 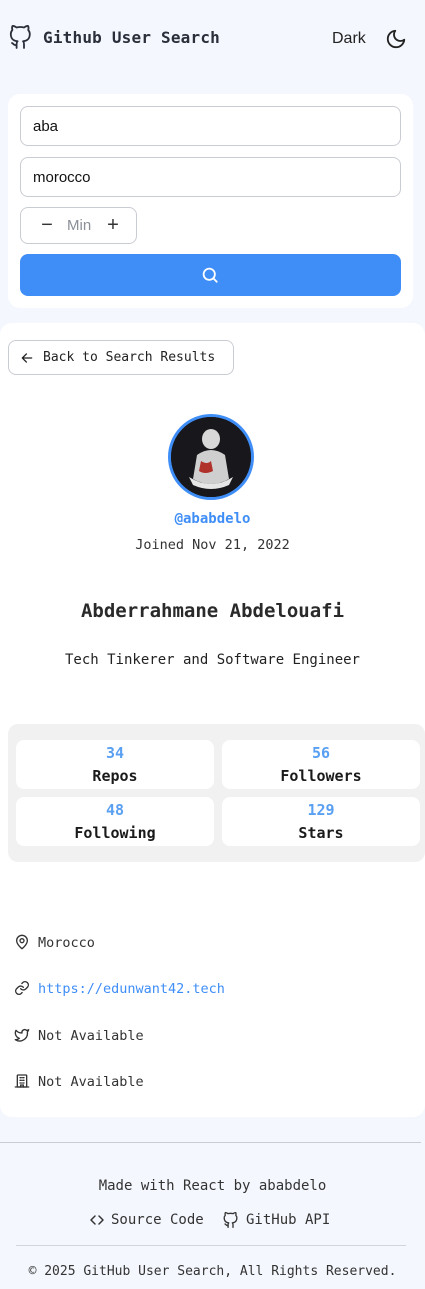 What do you see at coordinates (210, 177) in the screenshot?
I see `location-input` at bounding box center [210, 177].